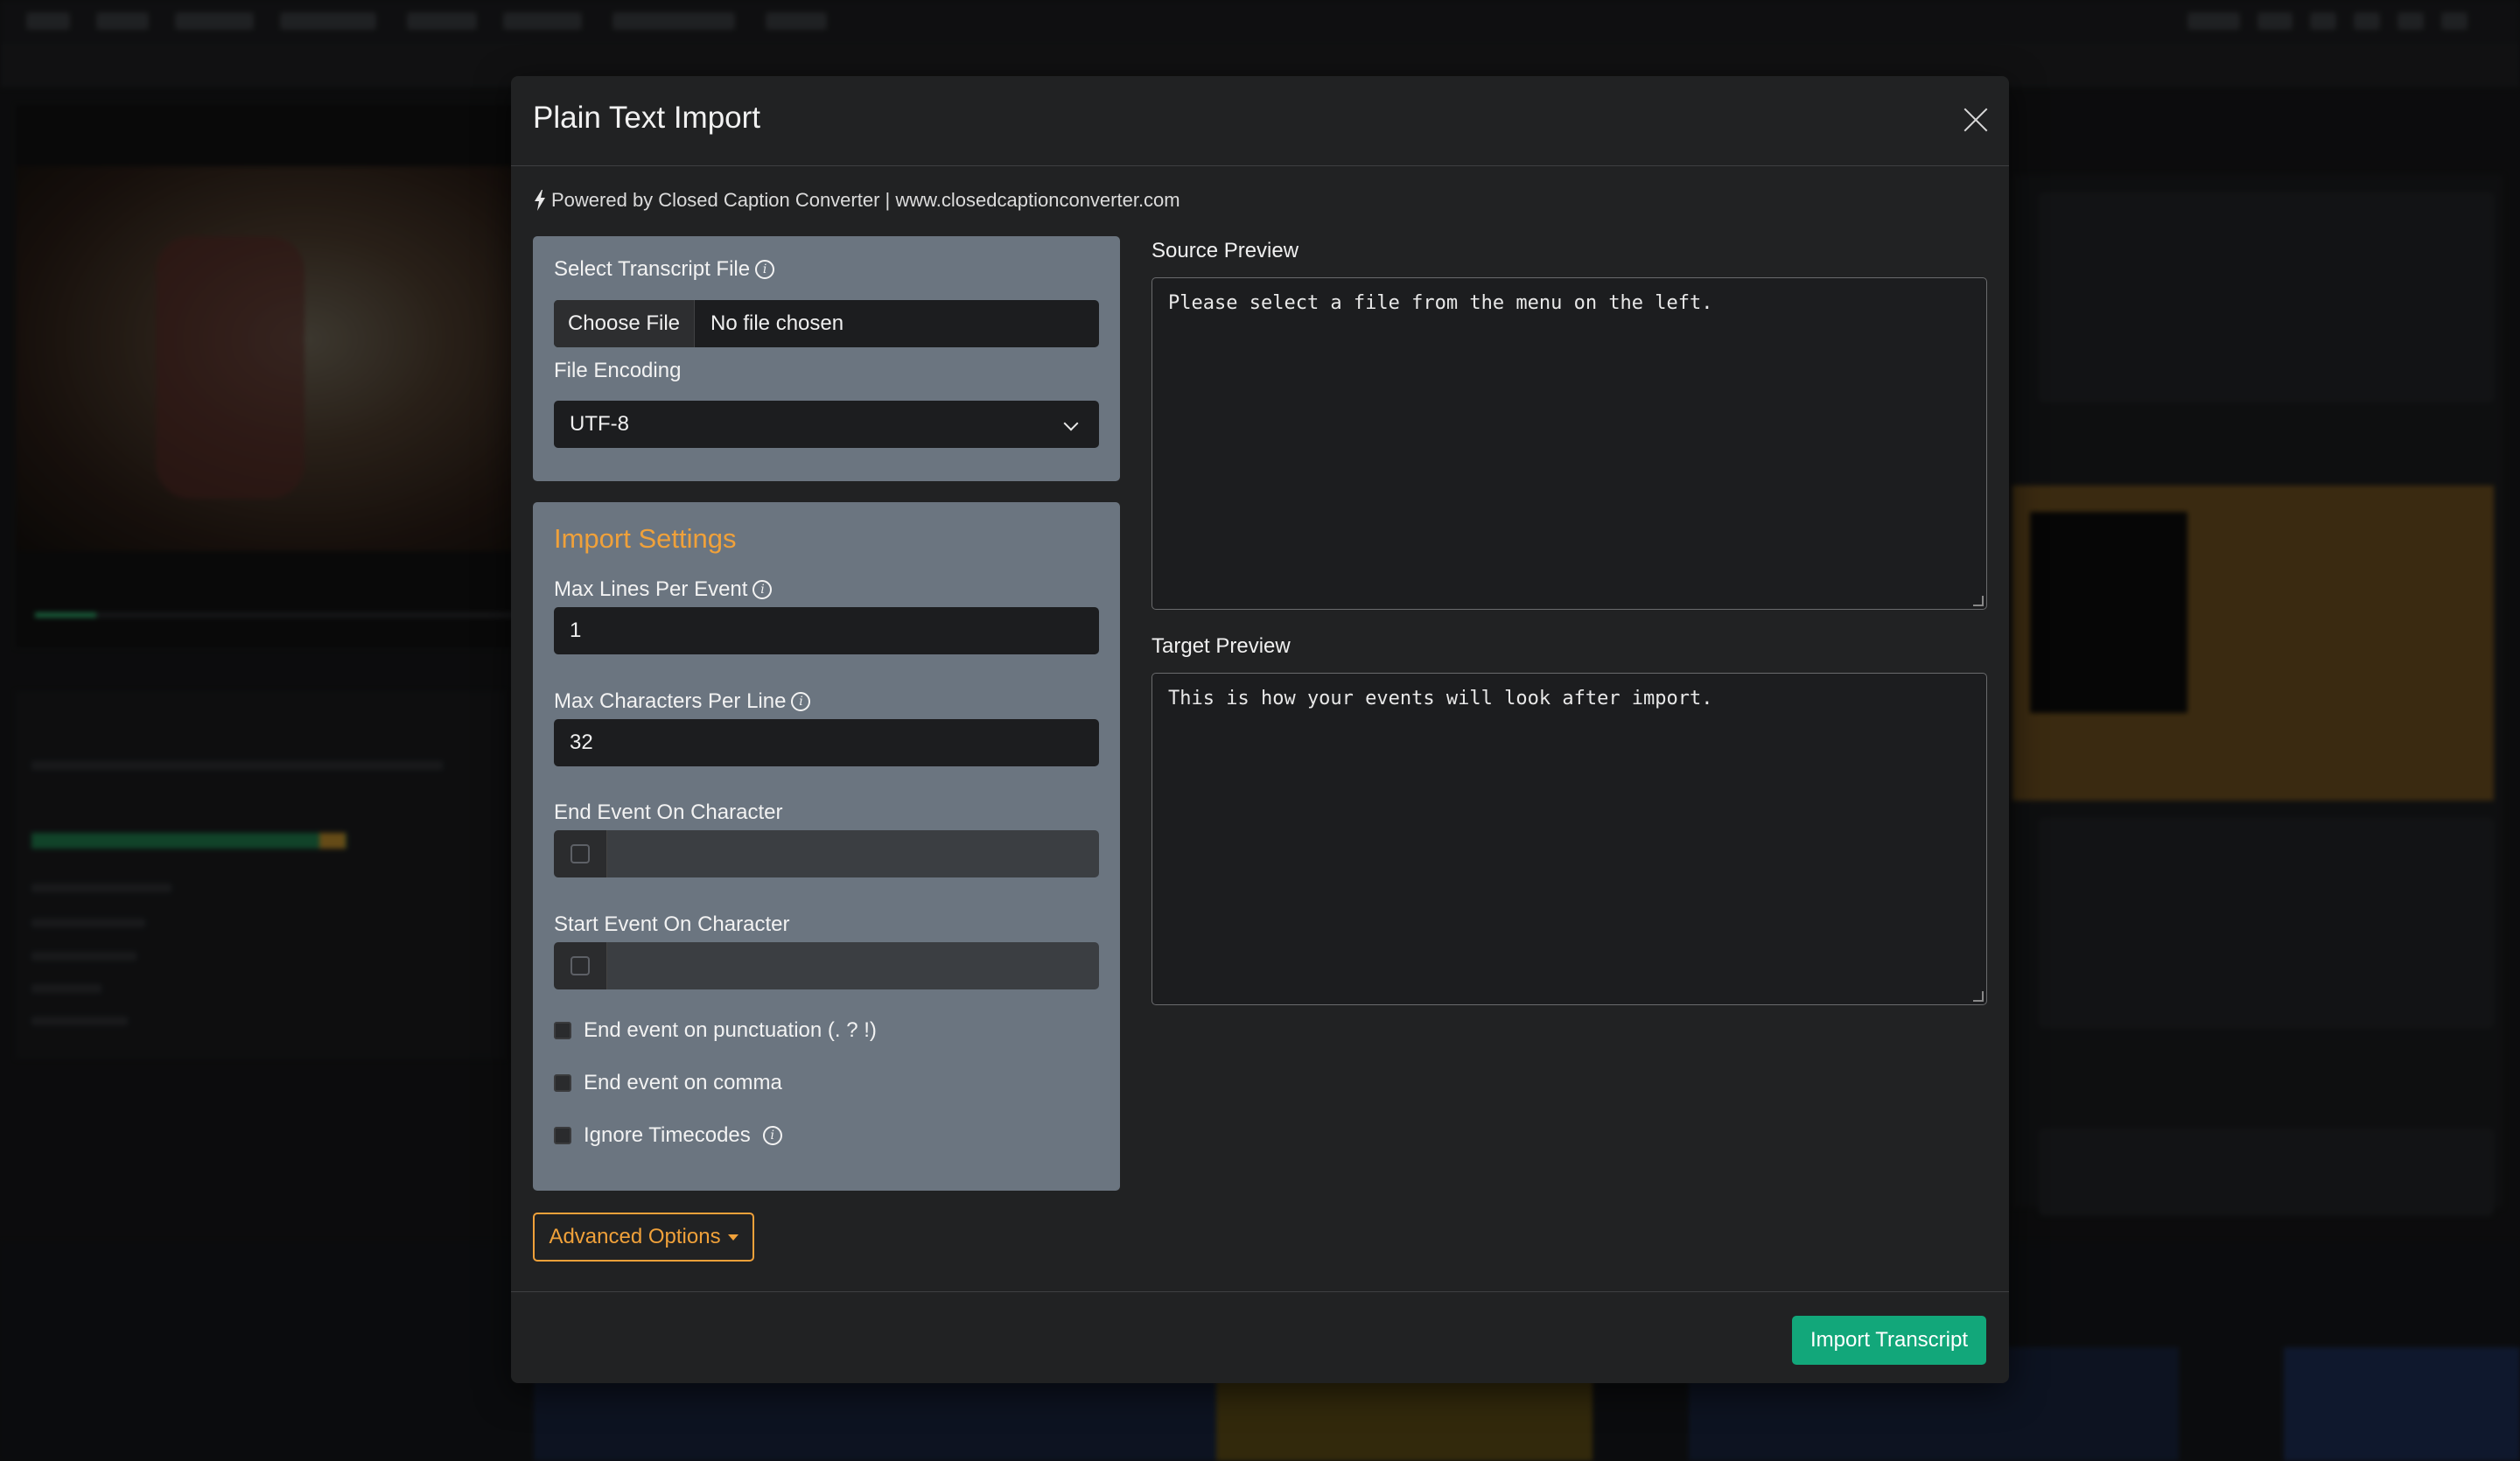 This screenshot has height=1461, width=2520. I want to click on max-lines-input: 1, so click(826, 630).